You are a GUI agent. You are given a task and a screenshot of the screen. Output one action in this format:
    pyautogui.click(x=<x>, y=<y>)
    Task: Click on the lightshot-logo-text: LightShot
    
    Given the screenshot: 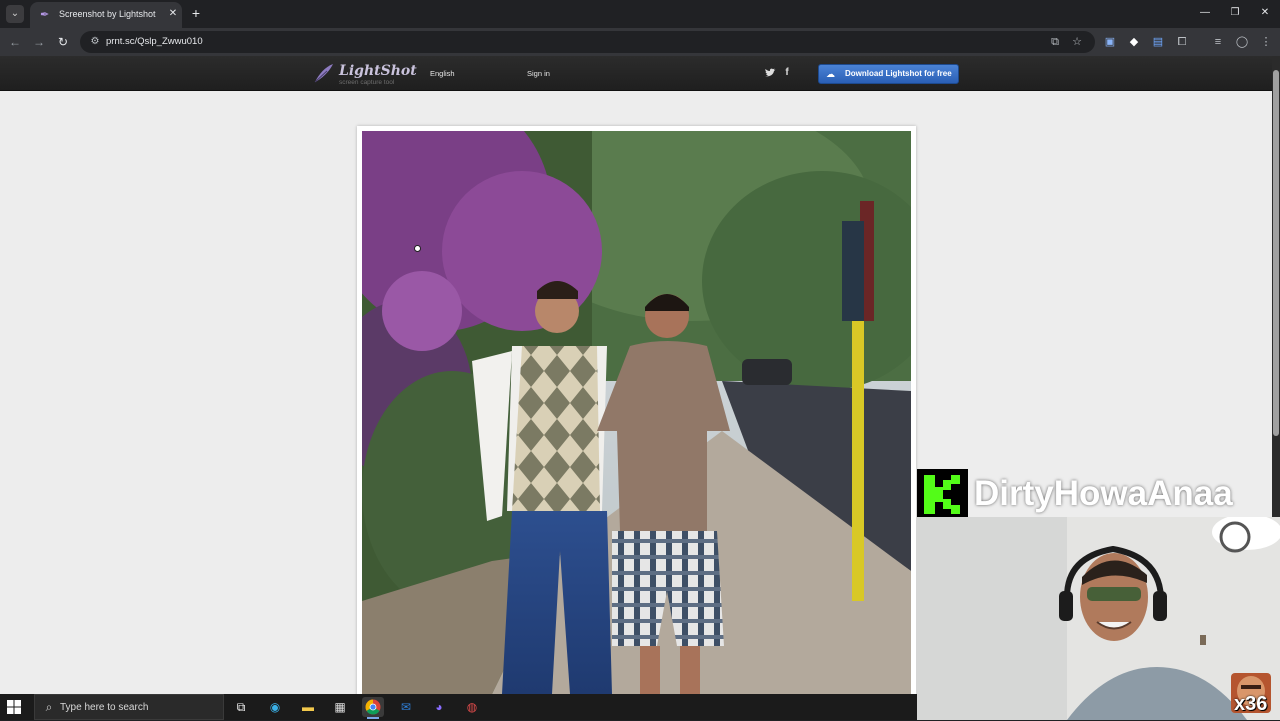 What is the action you would take?
    pyautogui.click(x=378, y=71)
    